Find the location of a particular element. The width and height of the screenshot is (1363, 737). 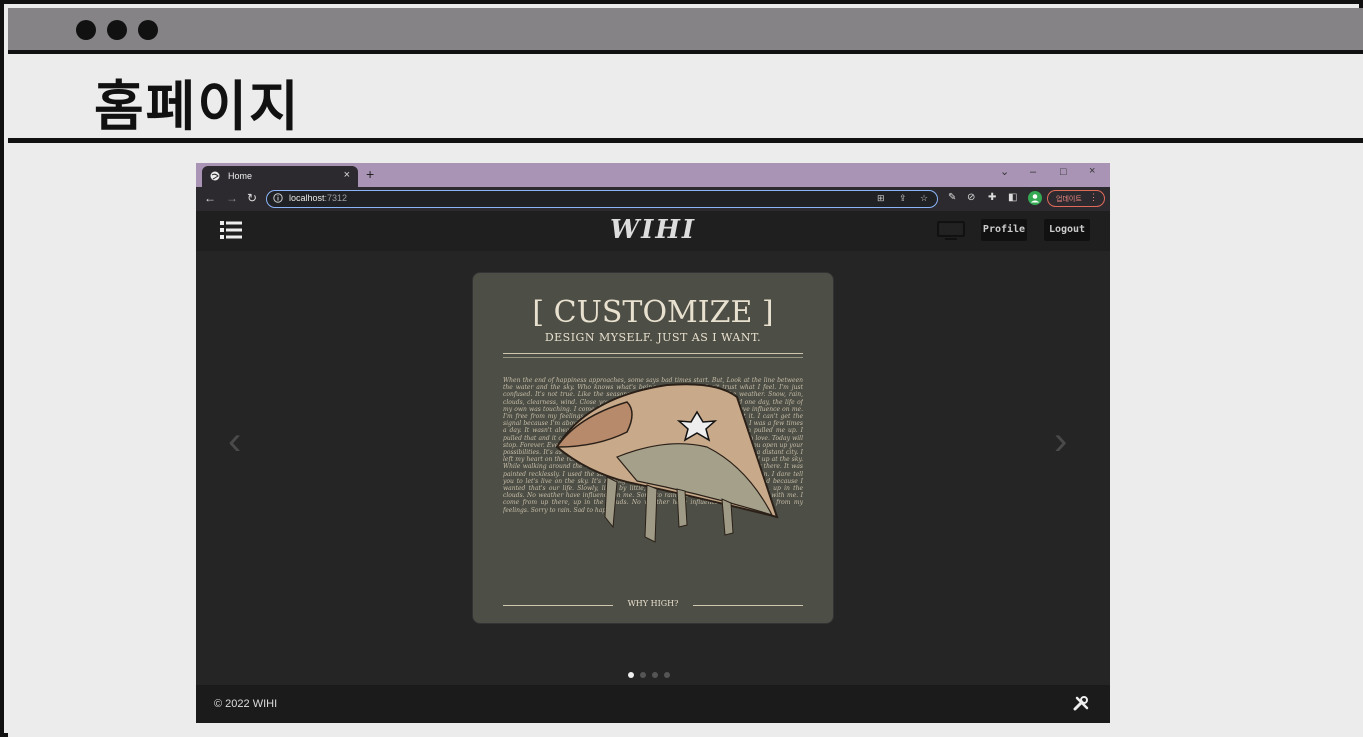

reload-icon: ↻ is located at coordinates (252, 198).